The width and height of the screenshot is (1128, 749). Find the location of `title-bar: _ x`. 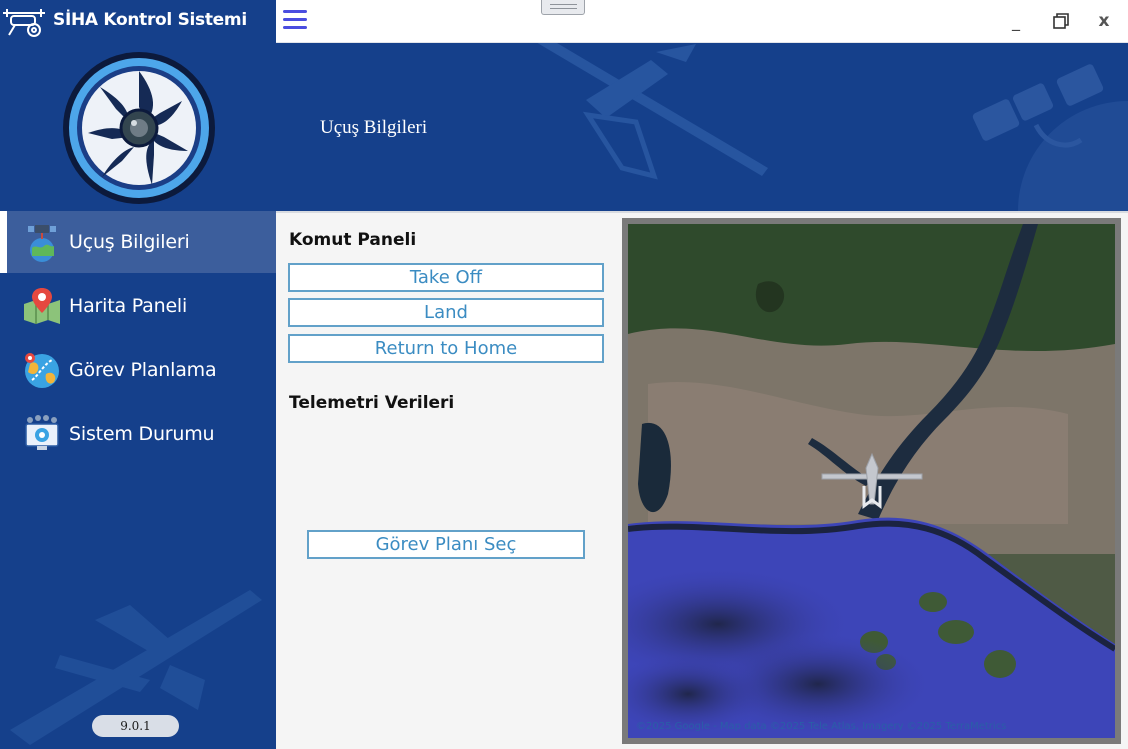

title-bar: _ x is located at coordinates (702, 21).